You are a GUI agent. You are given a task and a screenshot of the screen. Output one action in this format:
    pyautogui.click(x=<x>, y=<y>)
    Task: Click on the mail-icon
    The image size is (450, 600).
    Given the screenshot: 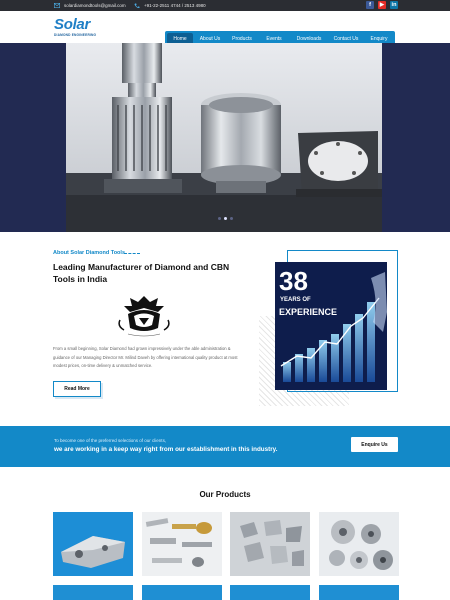 What is the action you would take?
    pyautogui.click(x=57, y=6)
    